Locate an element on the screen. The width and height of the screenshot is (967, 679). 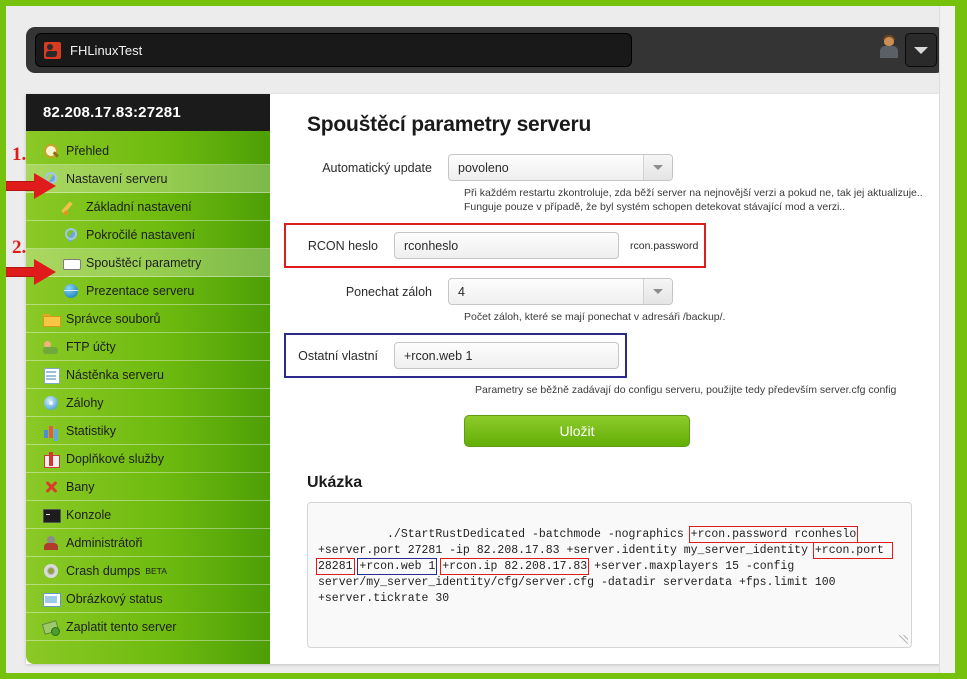
disc-icon is located at coordinates (51, 403).